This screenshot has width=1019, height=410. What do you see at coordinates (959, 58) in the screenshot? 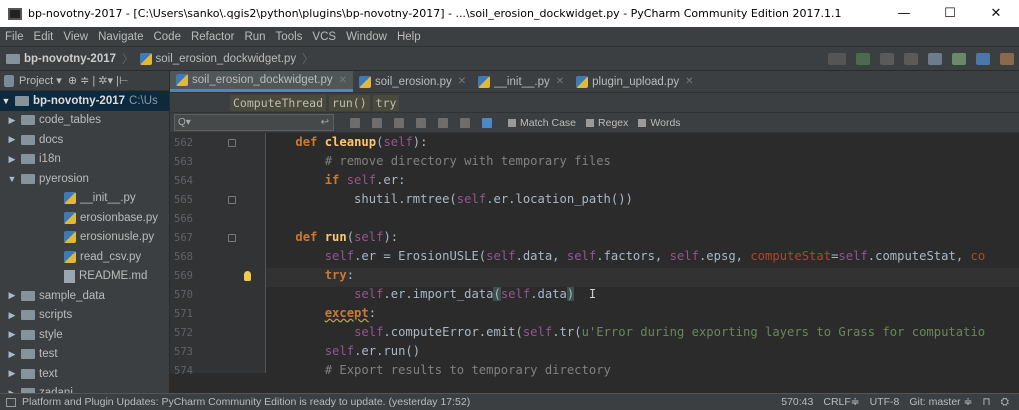
I see `vcs-commit-icon` at bounding box center [959, 58].